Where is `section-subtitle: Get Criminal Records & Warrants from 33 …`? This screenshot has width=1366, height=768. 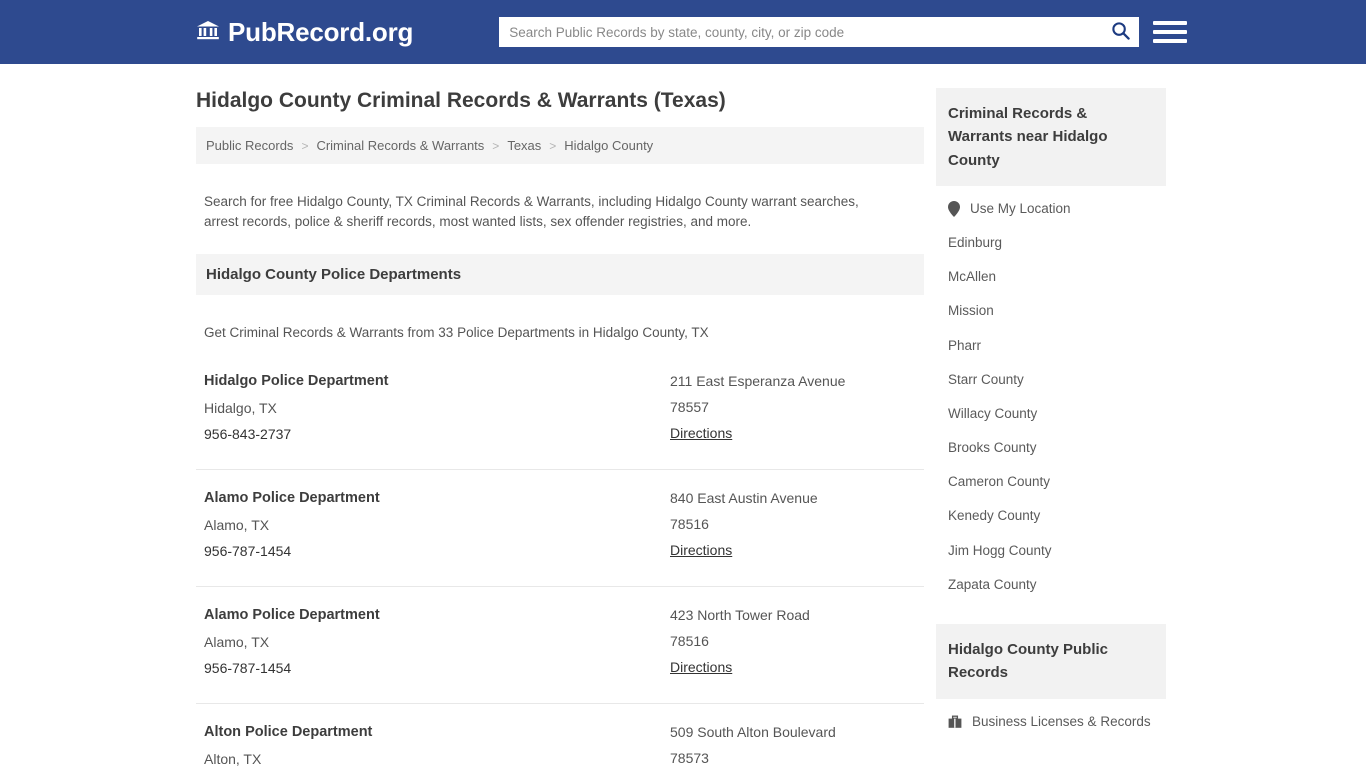 section-subtitle: Get Criminal Records & Warrants from 33 … is located at coordinates (456, 332).